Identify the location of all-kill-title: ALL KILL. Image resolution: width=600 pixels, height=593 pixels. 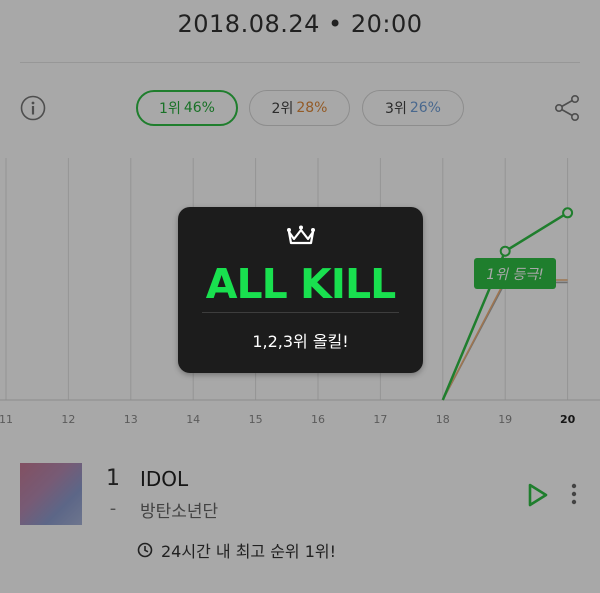
(301, 284).